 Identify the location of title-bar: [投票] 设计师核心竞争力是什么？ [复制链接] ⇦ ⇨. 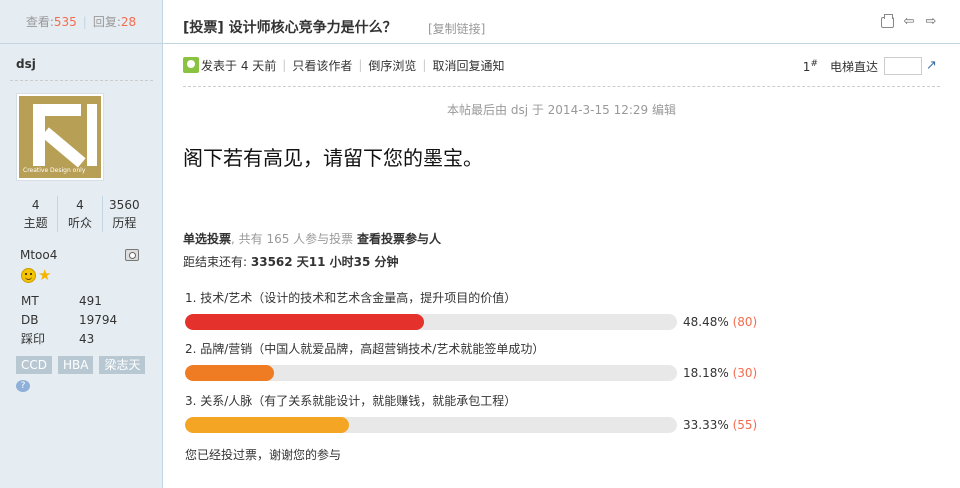
(561, 22).